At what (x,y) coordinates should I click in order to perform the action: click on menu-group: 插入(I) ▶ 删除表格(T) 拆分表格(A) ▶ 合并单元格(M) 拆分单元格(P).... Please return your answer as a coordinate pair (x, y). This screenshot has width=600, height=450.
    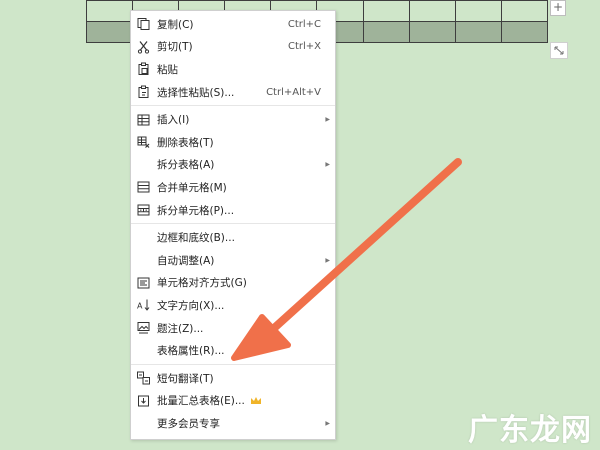
    Looking at the image, I should click on (233, 165).